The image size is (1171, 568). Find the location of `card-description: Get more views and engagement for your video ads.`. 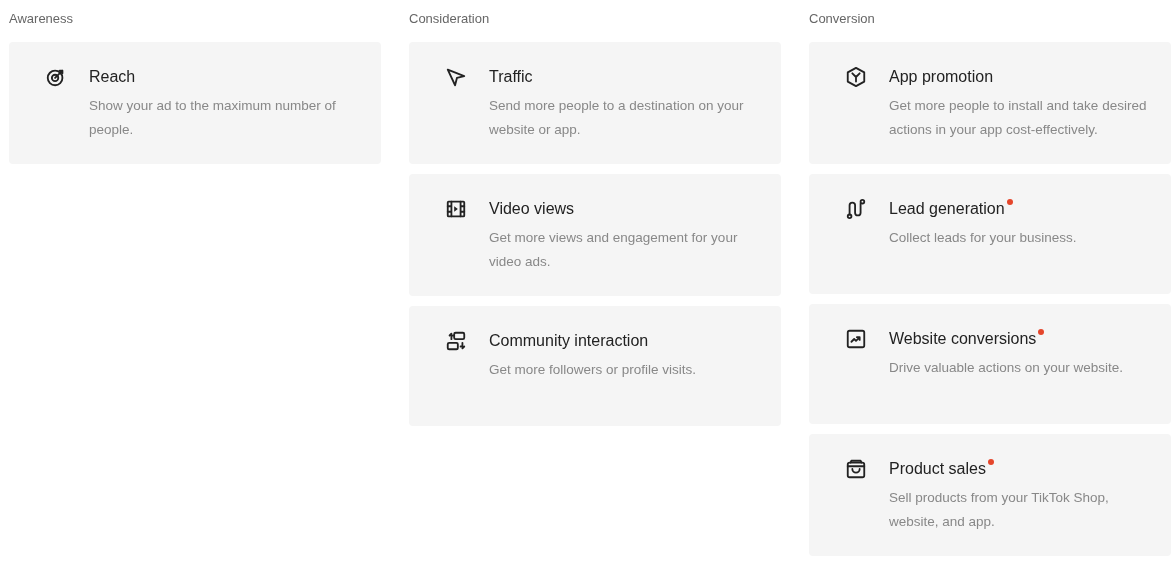

card-description: Get more views and engagement for your video ads. is located at coordinates (614, 250).